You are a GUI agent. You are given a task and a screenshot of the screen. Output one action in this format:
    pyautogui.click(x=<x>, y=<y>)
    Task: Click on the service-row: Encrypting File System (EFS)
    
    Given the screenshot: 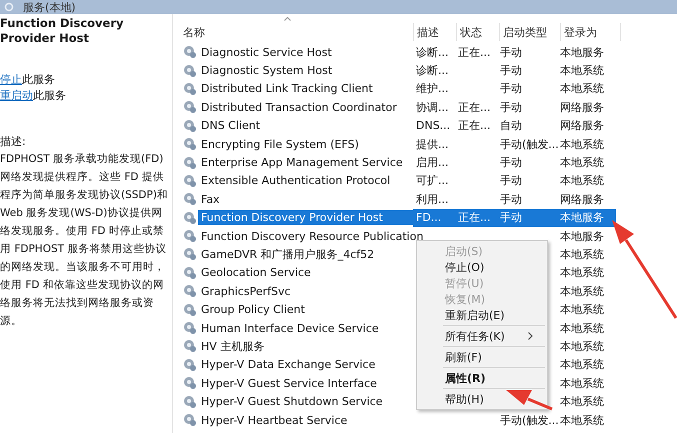 What is the action you would take?
    pyautogui.click(x=280, y=144)
    